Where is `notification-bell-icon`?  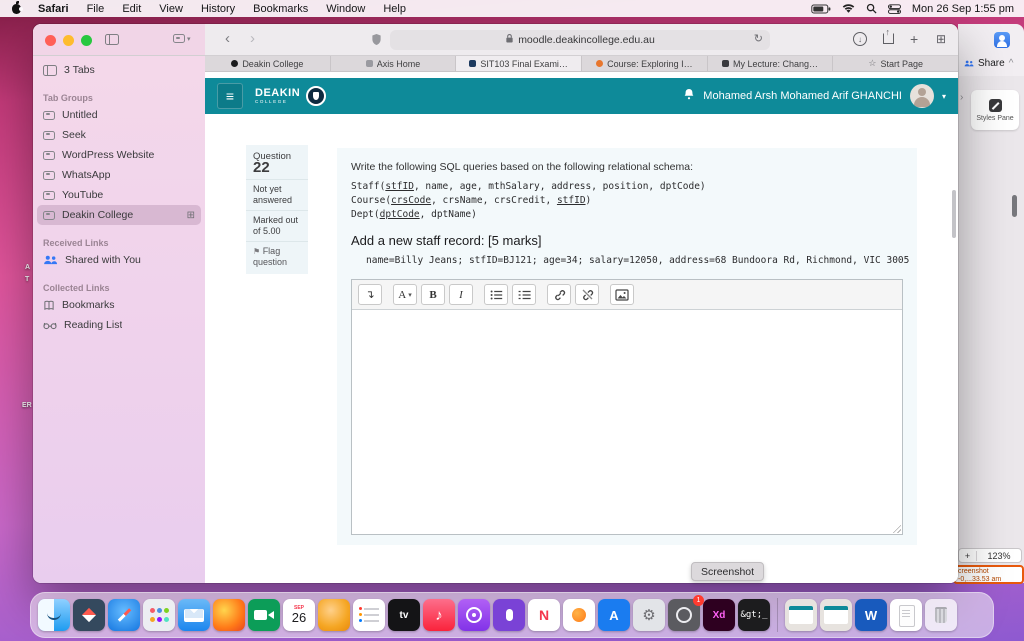 notification-bell-icon is located at coordinates (689, 96).